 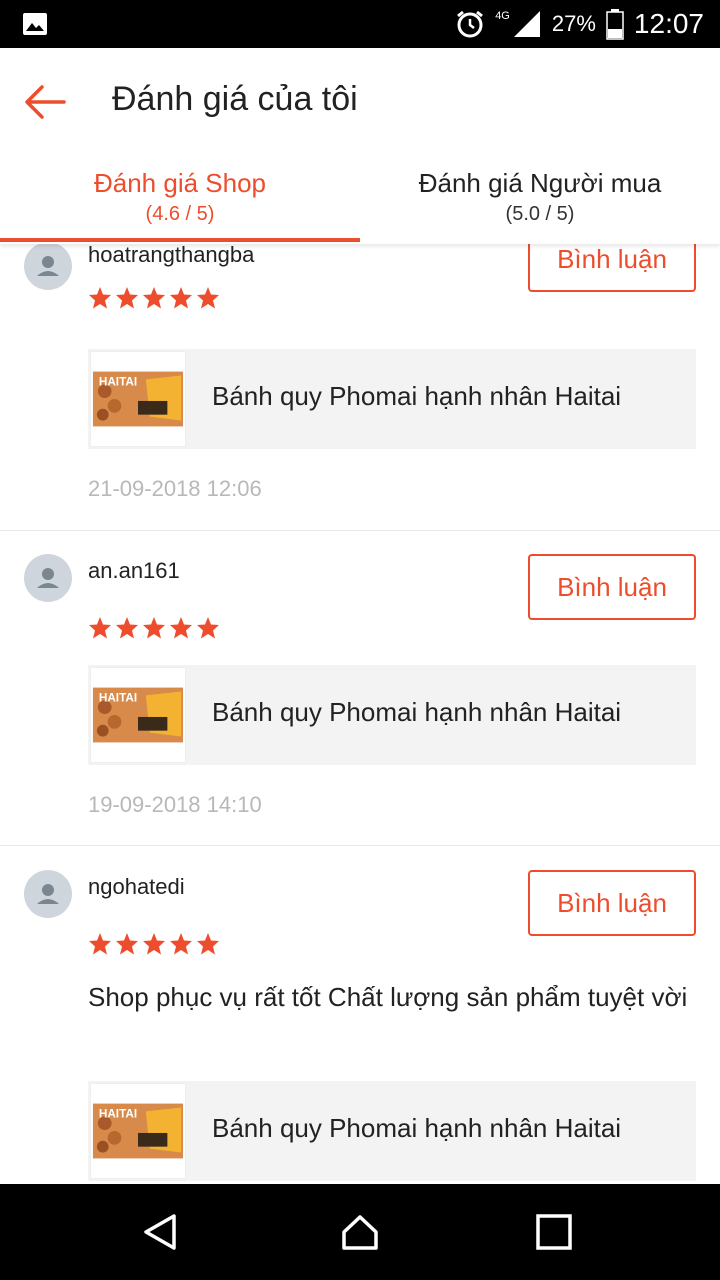 I want to click on arrow-left-icon, so click(x=46, y=102).